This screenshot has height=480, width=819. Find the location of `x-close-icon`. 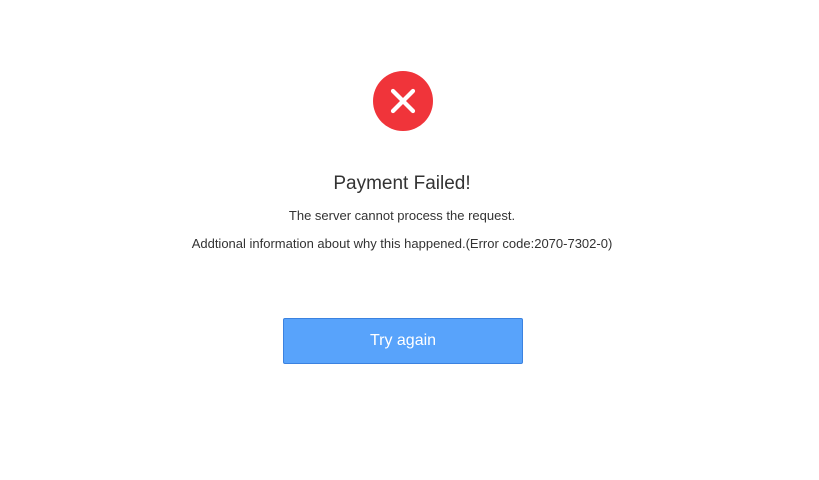

x-close-icon is located at coordinates (403, 101).